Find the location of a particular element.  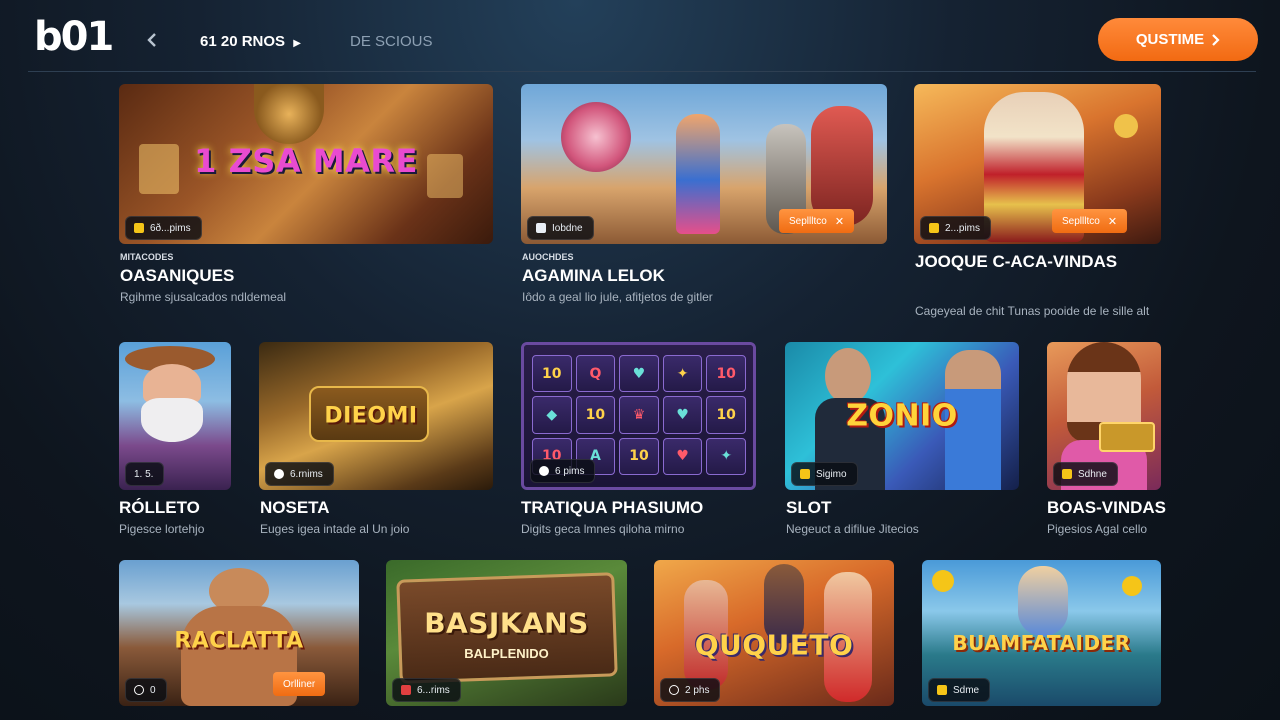

players-badge: Iobdne is located at coordinates (560, 228).